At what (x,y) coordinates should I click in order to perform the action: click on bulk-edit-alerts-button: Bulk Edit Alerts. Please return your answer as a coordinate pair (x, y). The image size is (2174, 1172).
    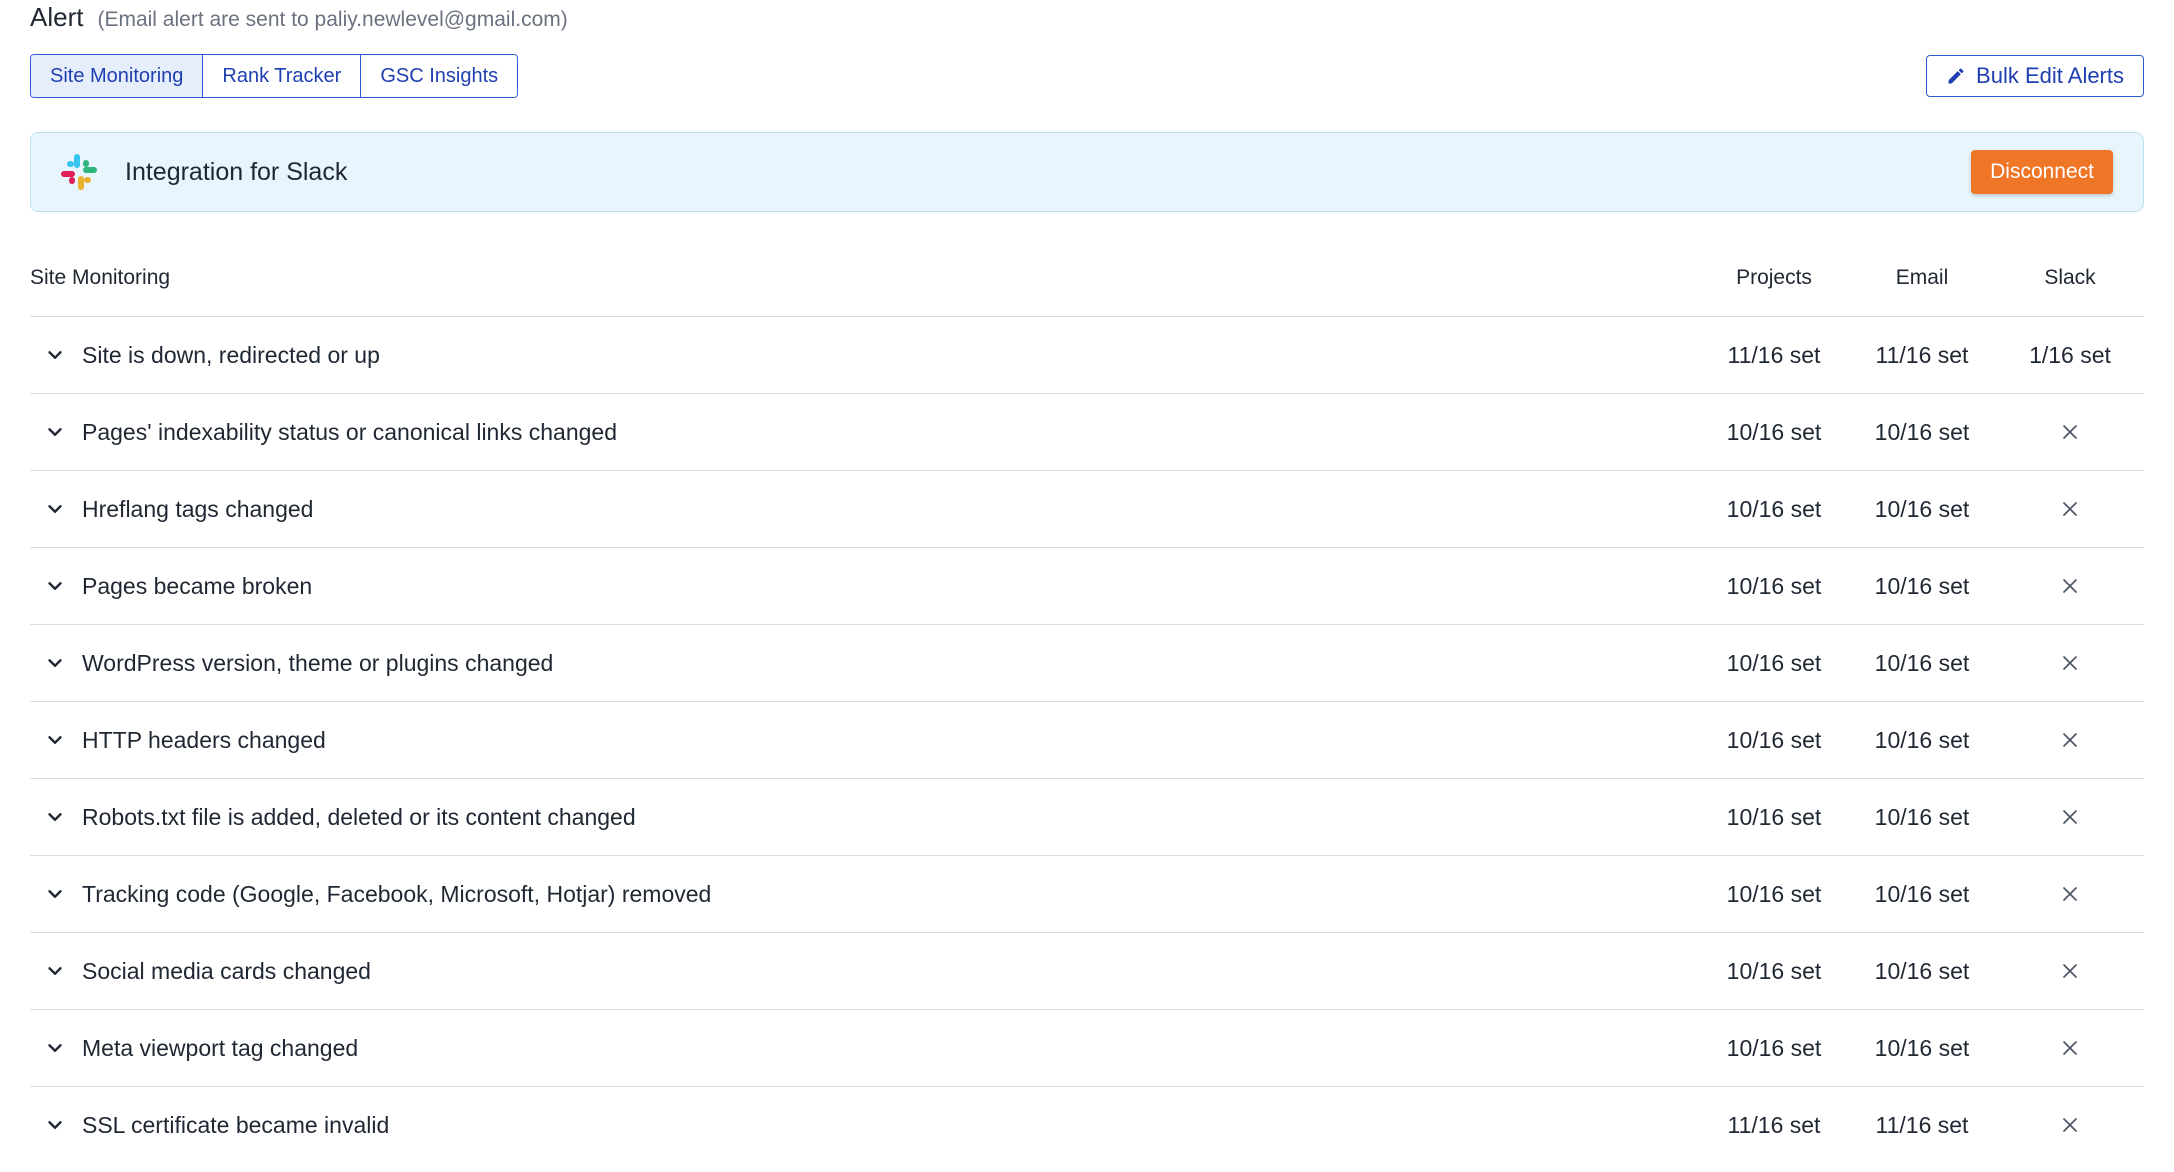
    Looking at the image, I should click on (2035, 76).